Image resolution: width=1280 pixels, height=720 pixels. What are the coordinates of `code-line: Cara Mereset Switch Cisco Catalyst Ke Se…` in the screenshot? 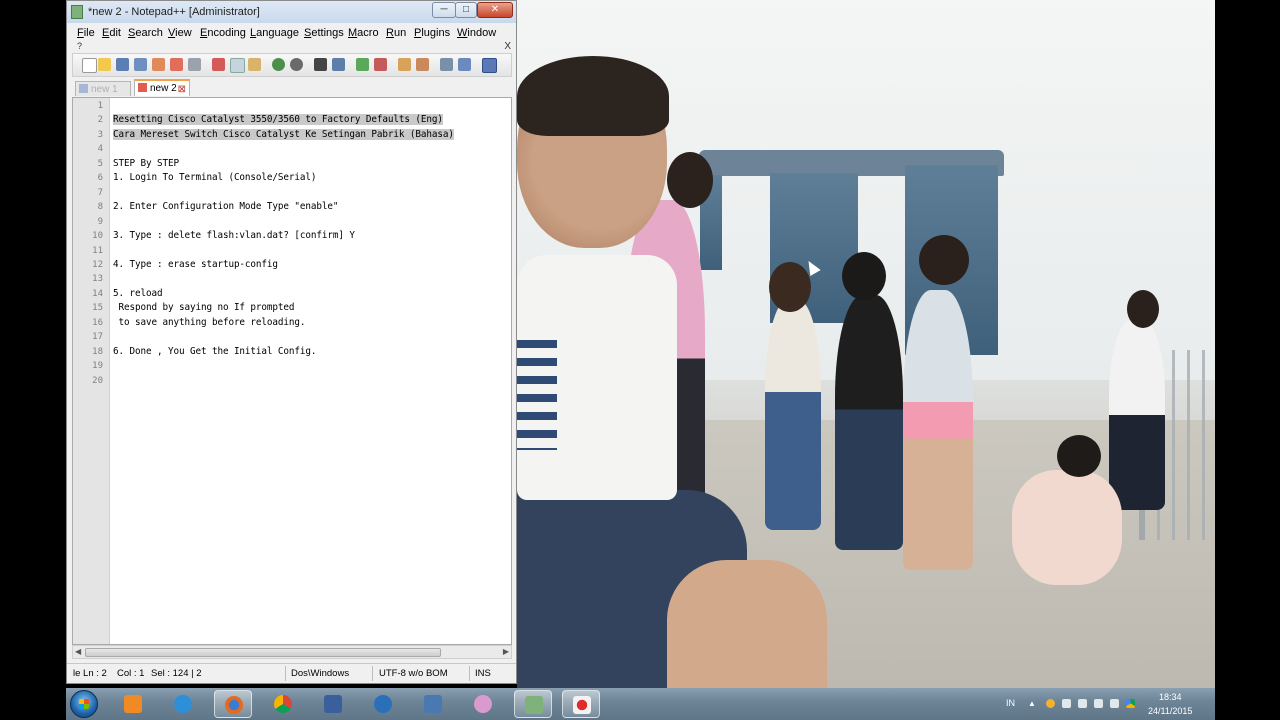 It's located at (283, 134).